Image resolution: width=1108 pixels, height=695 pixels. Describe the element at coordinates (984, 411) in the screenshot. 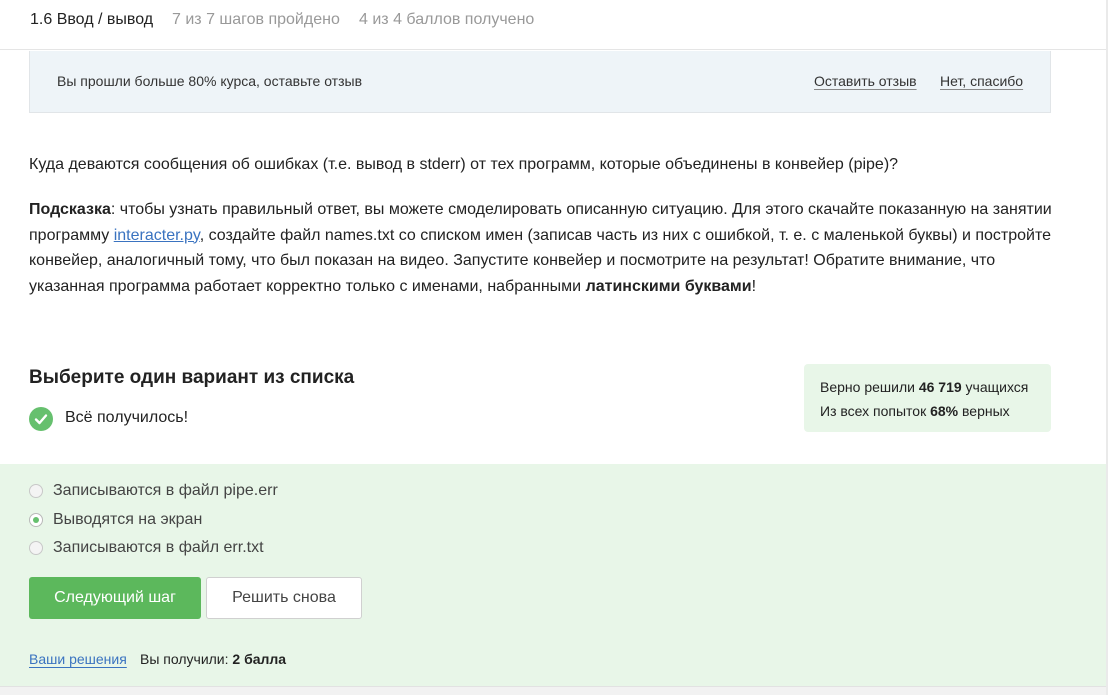

I see `stats-attempts-suffix: верных` at that location.